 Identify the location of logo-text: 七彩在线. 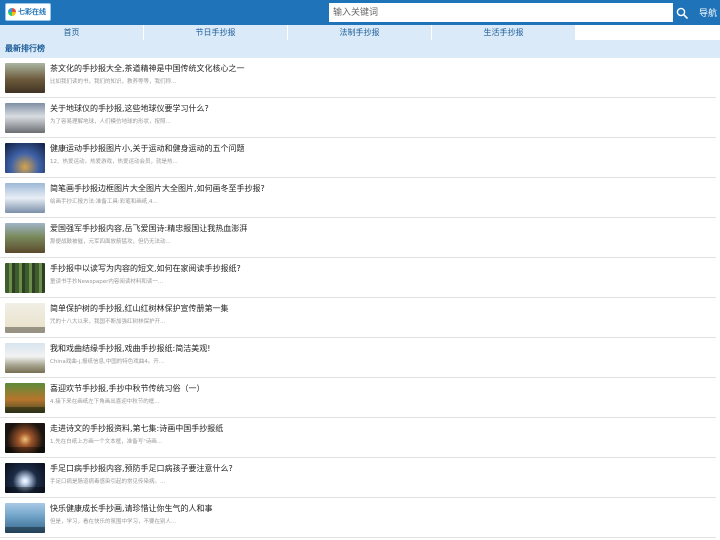
(32, 12).